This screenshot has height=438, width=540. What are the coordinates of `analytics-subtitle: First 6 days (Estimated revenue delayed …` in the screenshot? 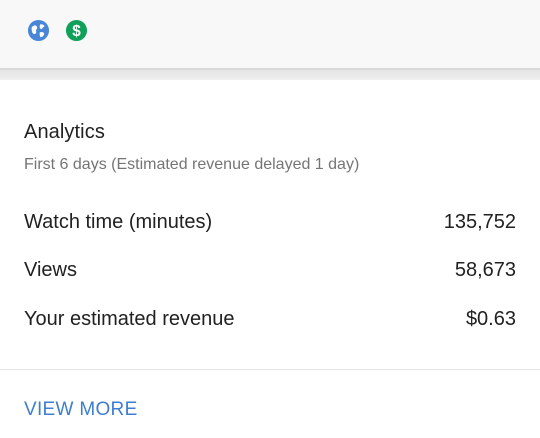 It's located at (192, 164).